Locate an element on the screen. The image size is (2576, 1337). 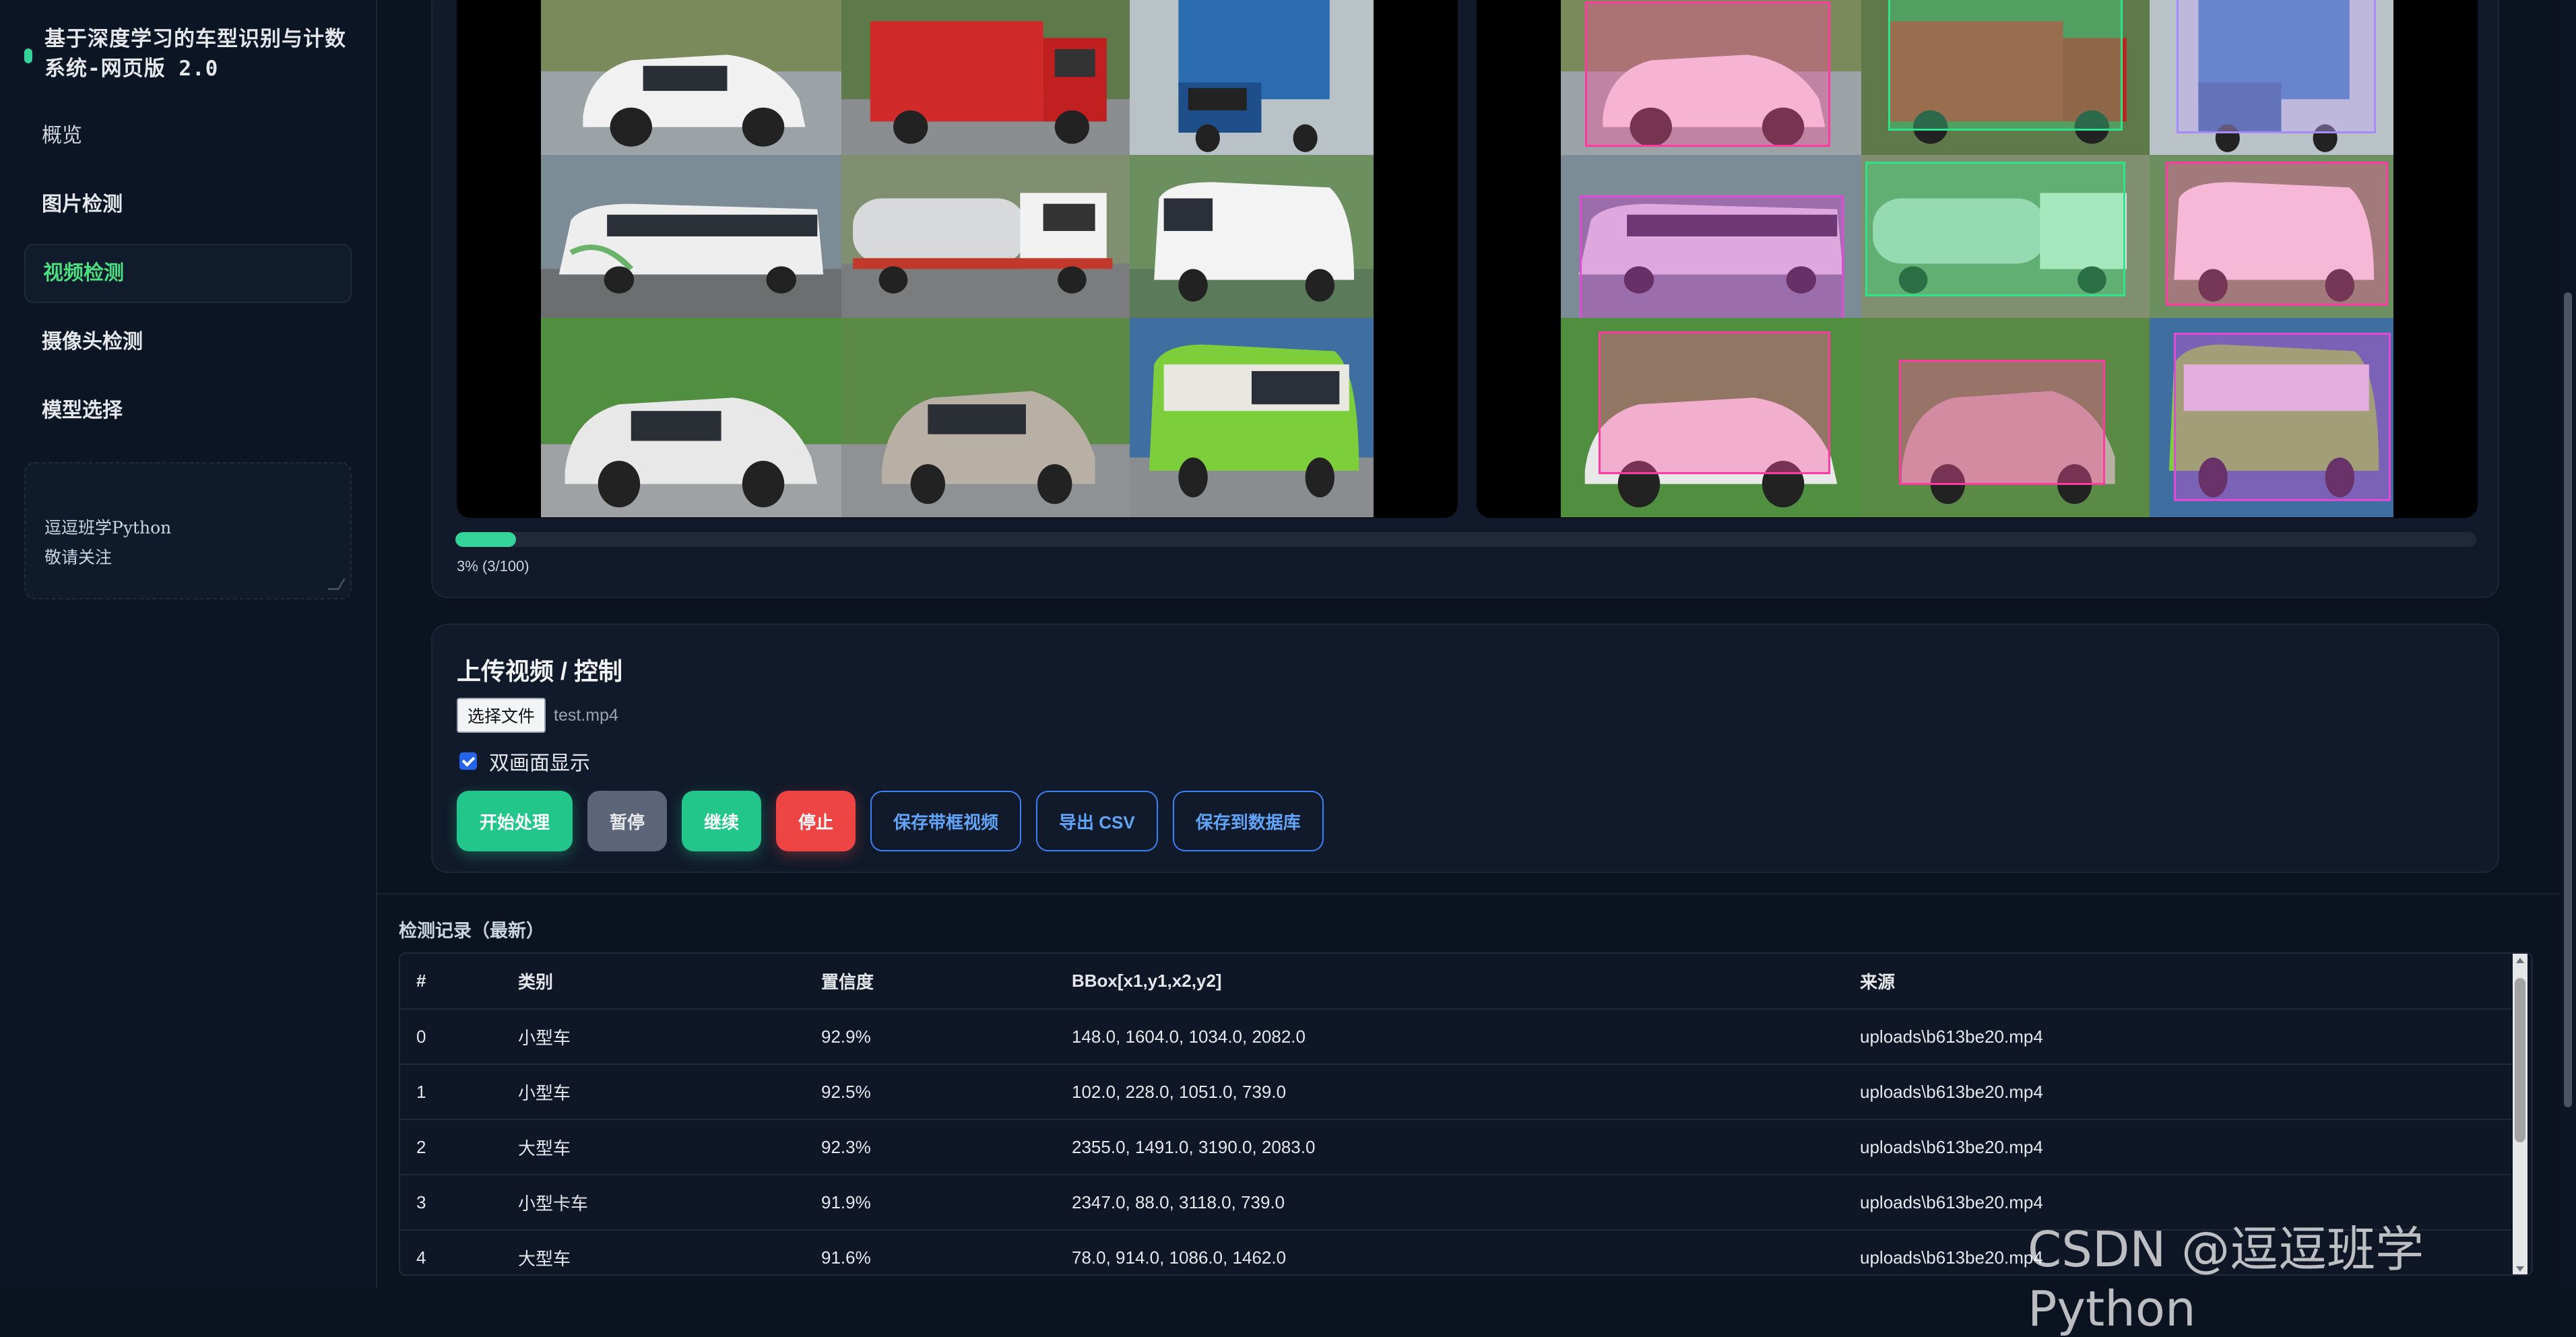
table-scroll-thumb is located at coordinates (2520, 1060).